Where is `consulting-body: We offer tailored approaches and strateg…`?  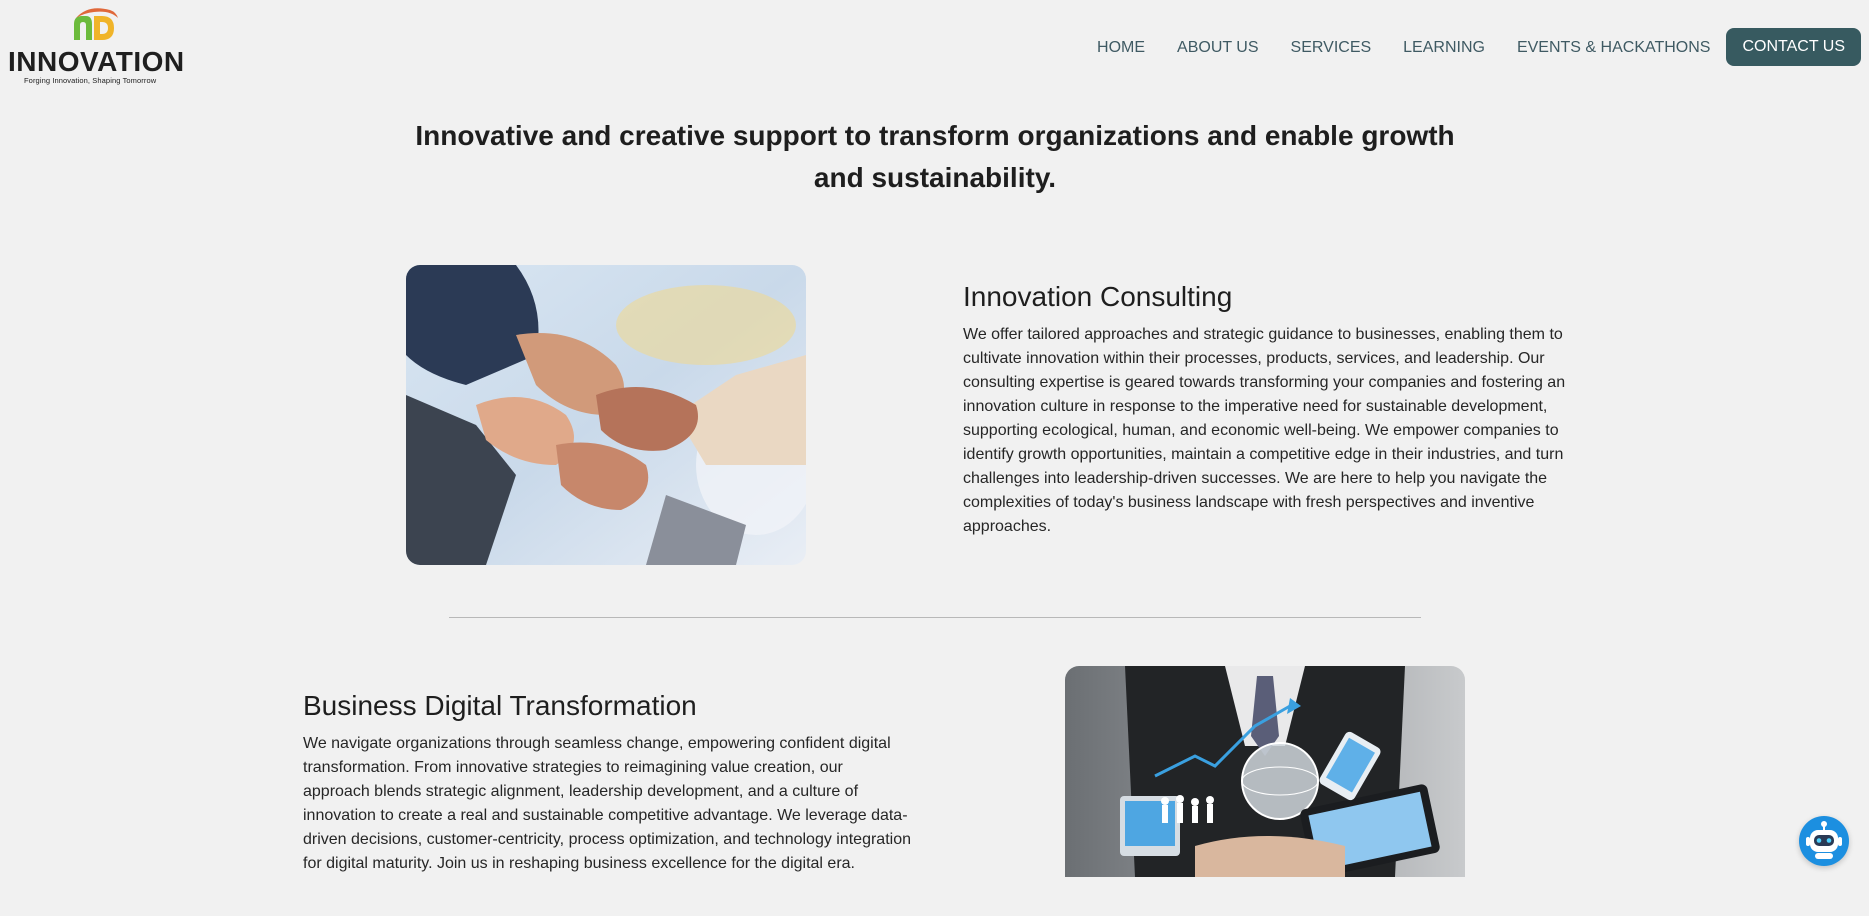
consulting-body: We offer tailored approaches and strateg… is located at coordinates (1264, 430).